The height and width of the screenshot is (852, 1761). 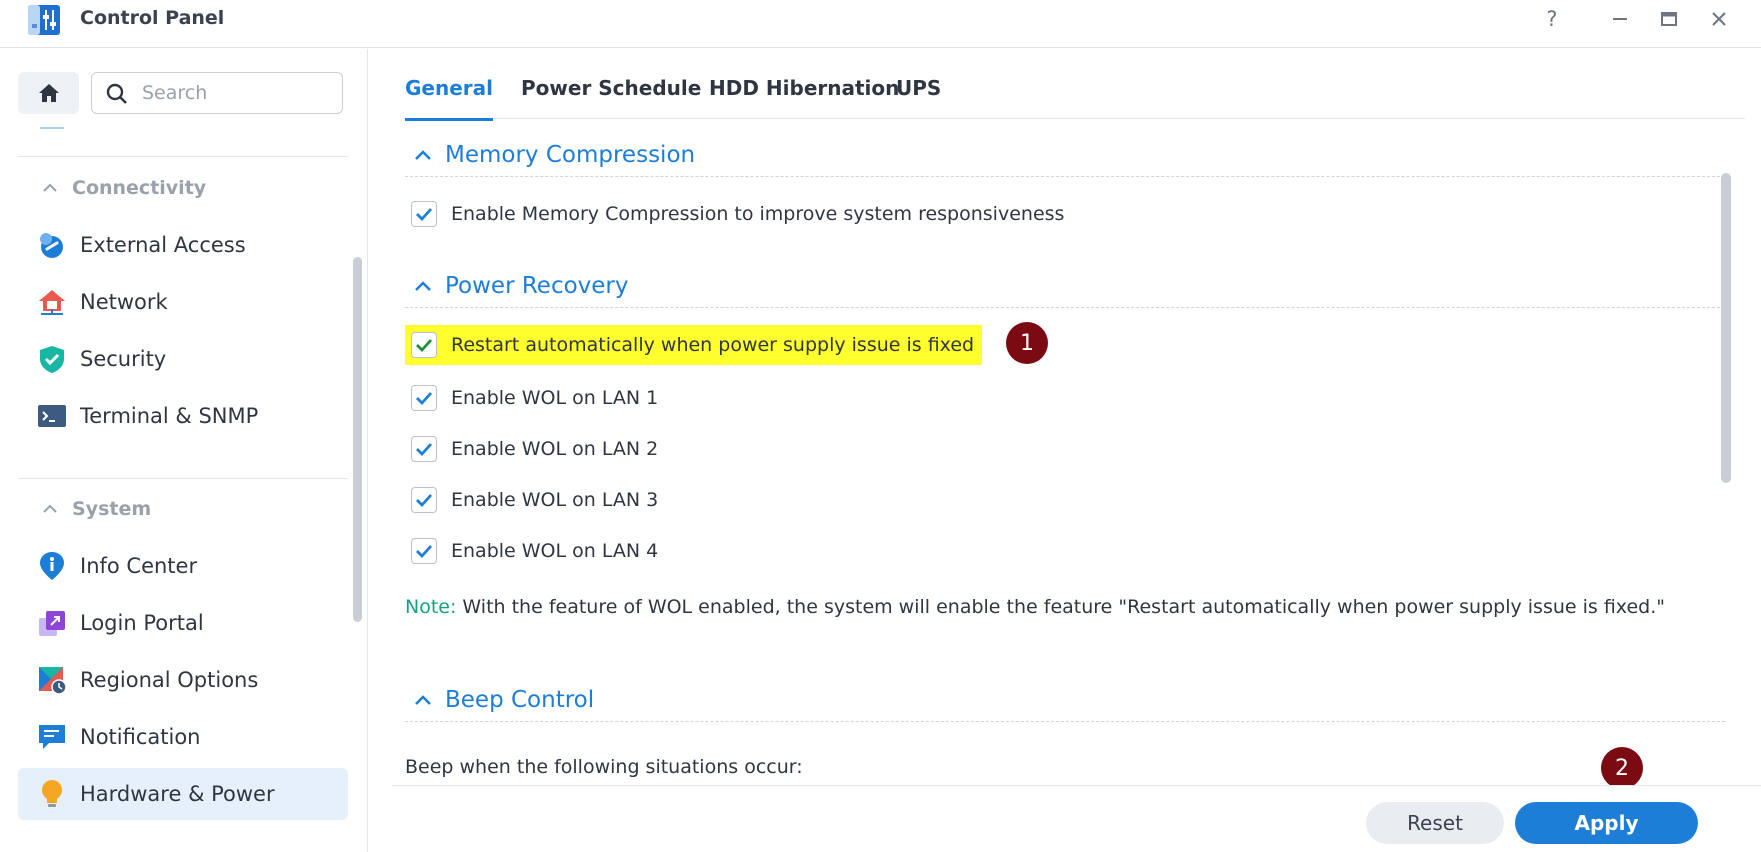 I want to click on sidebar-item-external-access: External Access, so click(x=183, y=245).